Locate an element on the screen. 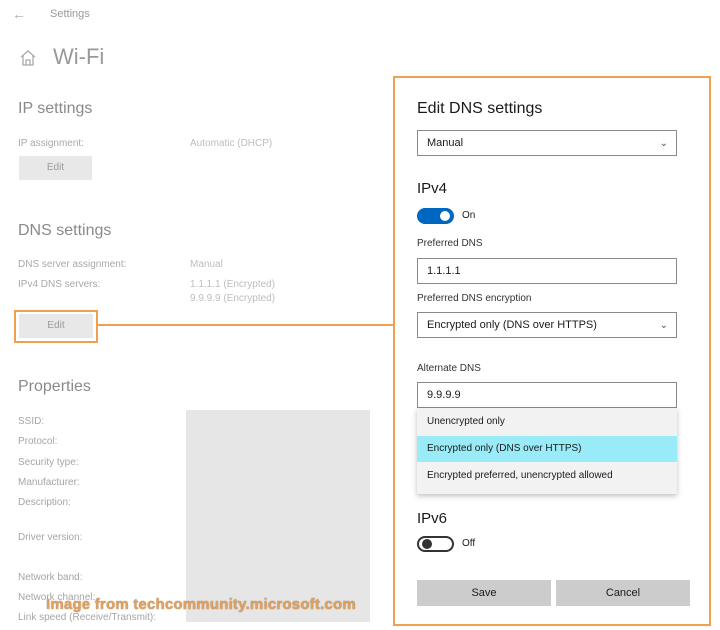 This screenshot has width=720, height=630. ipv6-toggle-label: Off is located at coordinates (469, 543).